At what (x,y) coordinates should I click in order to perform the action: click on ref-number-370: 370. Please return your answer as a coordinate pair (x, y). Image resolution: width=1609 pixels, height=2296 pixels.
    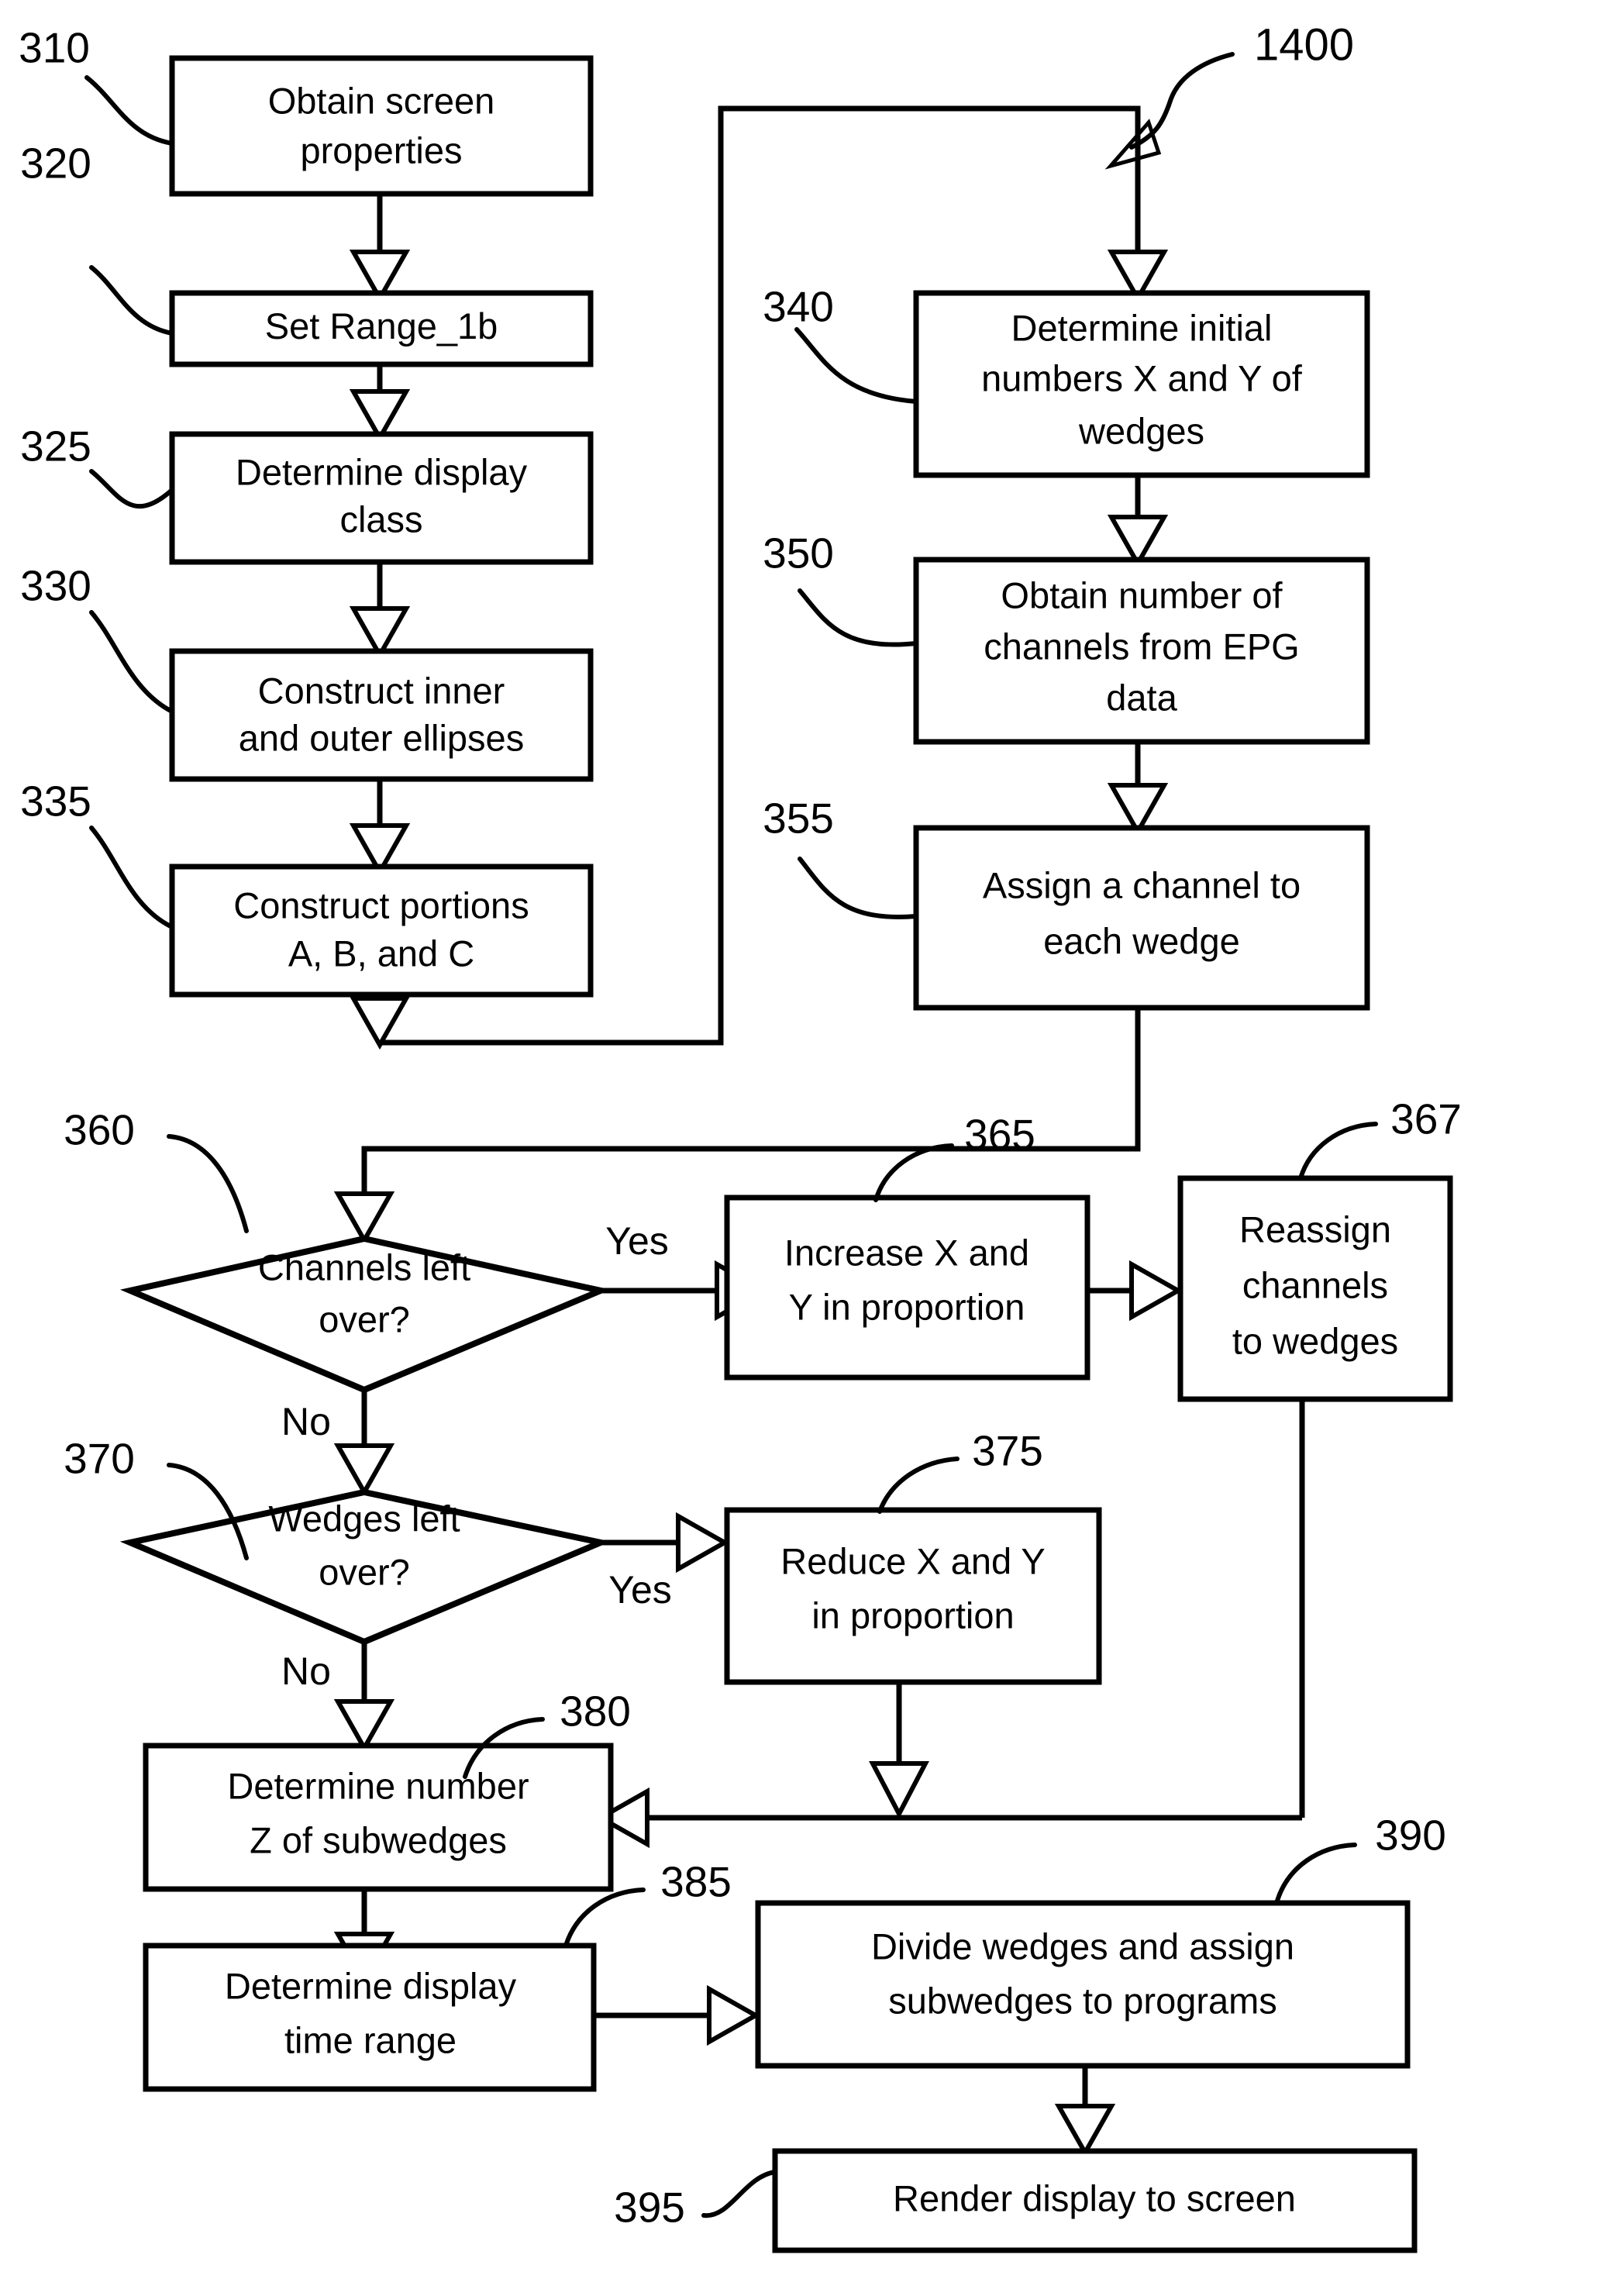
    Looking at the image, I should click on (99, 1459).